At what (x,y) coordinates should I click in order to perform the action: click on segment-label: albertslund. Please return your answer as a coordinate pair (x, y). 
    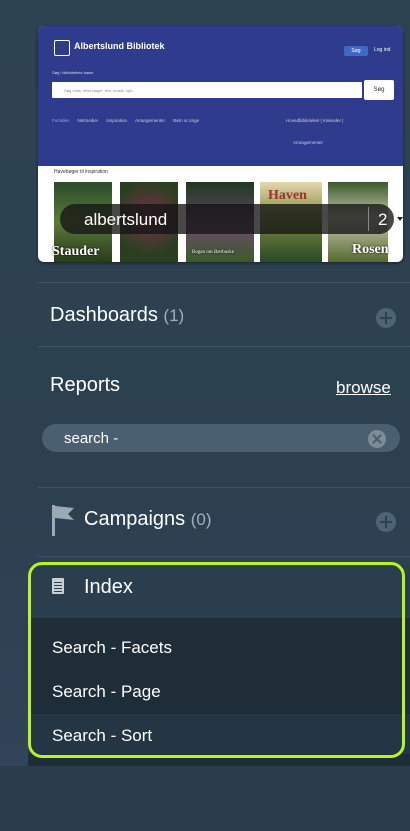
    Looking at the image, I should click on (126, 219).